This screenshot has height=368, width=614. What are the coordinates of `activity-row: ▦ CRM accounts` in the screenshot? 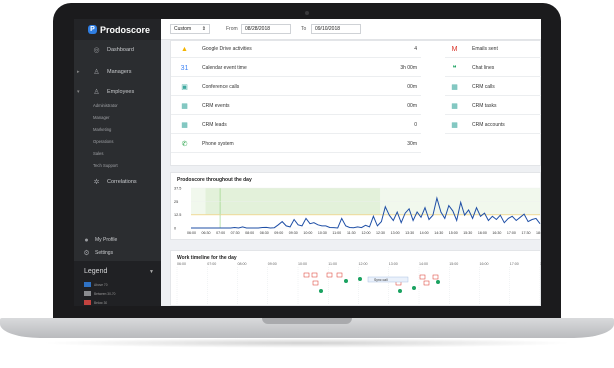 It's located at (493, 125).